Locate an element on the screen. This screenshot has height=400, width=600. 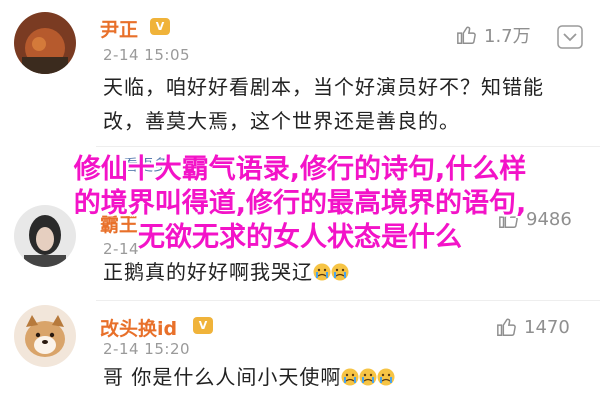
overlay-caption-line-2: 的境界叫得道,修行的最高境界的语句, is located at coordinates (300, 203).